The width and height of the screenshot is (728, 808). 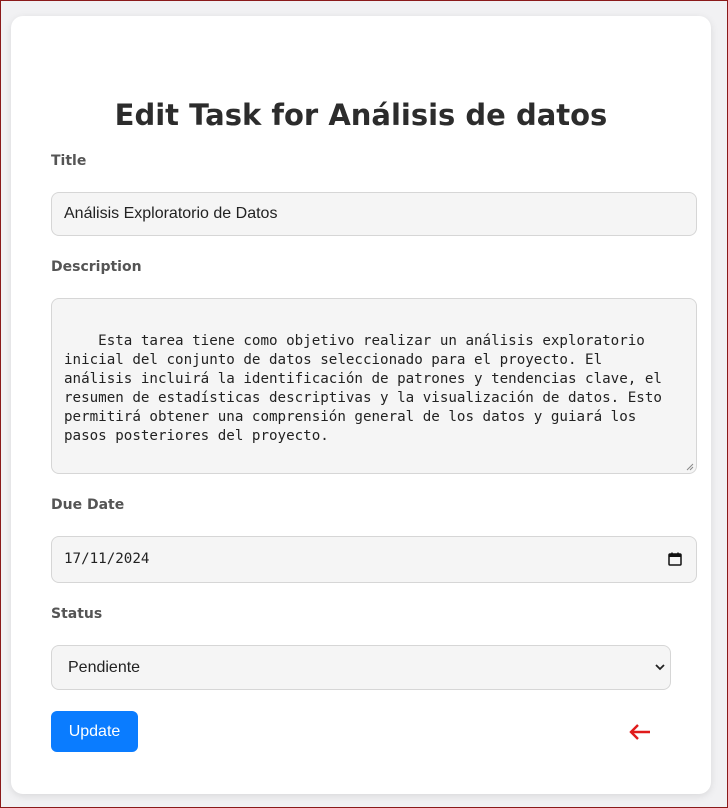 What do you see at coordinates (94, 731) in the screenshot?
I see `update-button: Update` at bounding box center [94, 731].